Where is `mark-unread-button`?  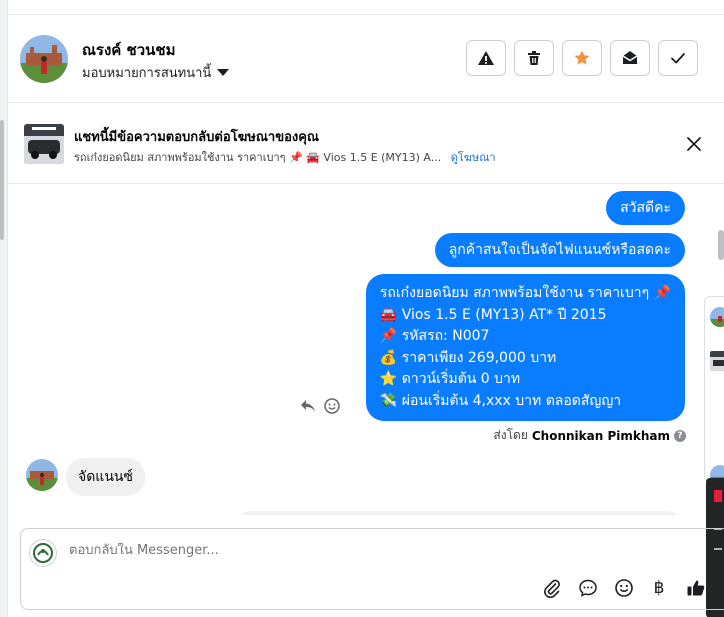
mark-unread-button is located at coordinates (630, 58).